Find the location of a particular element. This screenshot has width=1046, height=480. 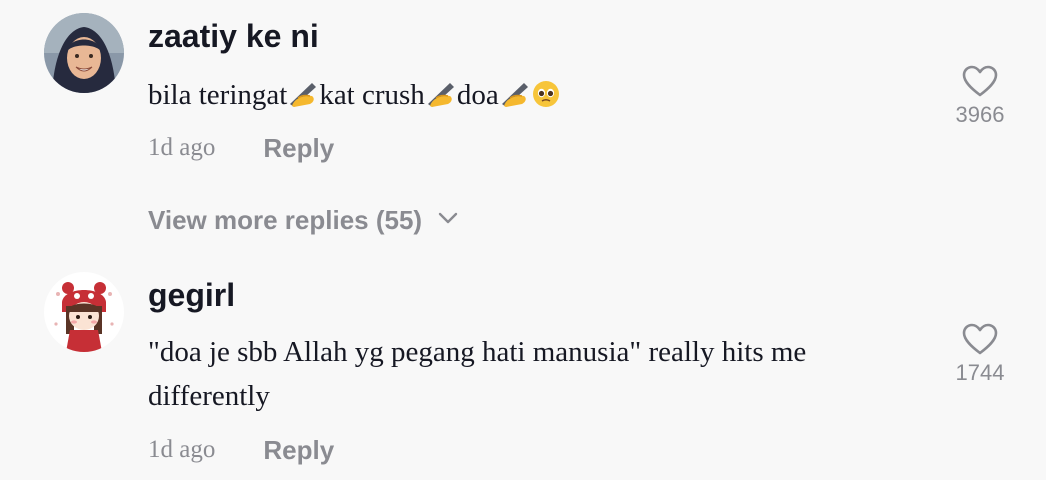

reply-button: Reply is located at coordinates (298, 450).